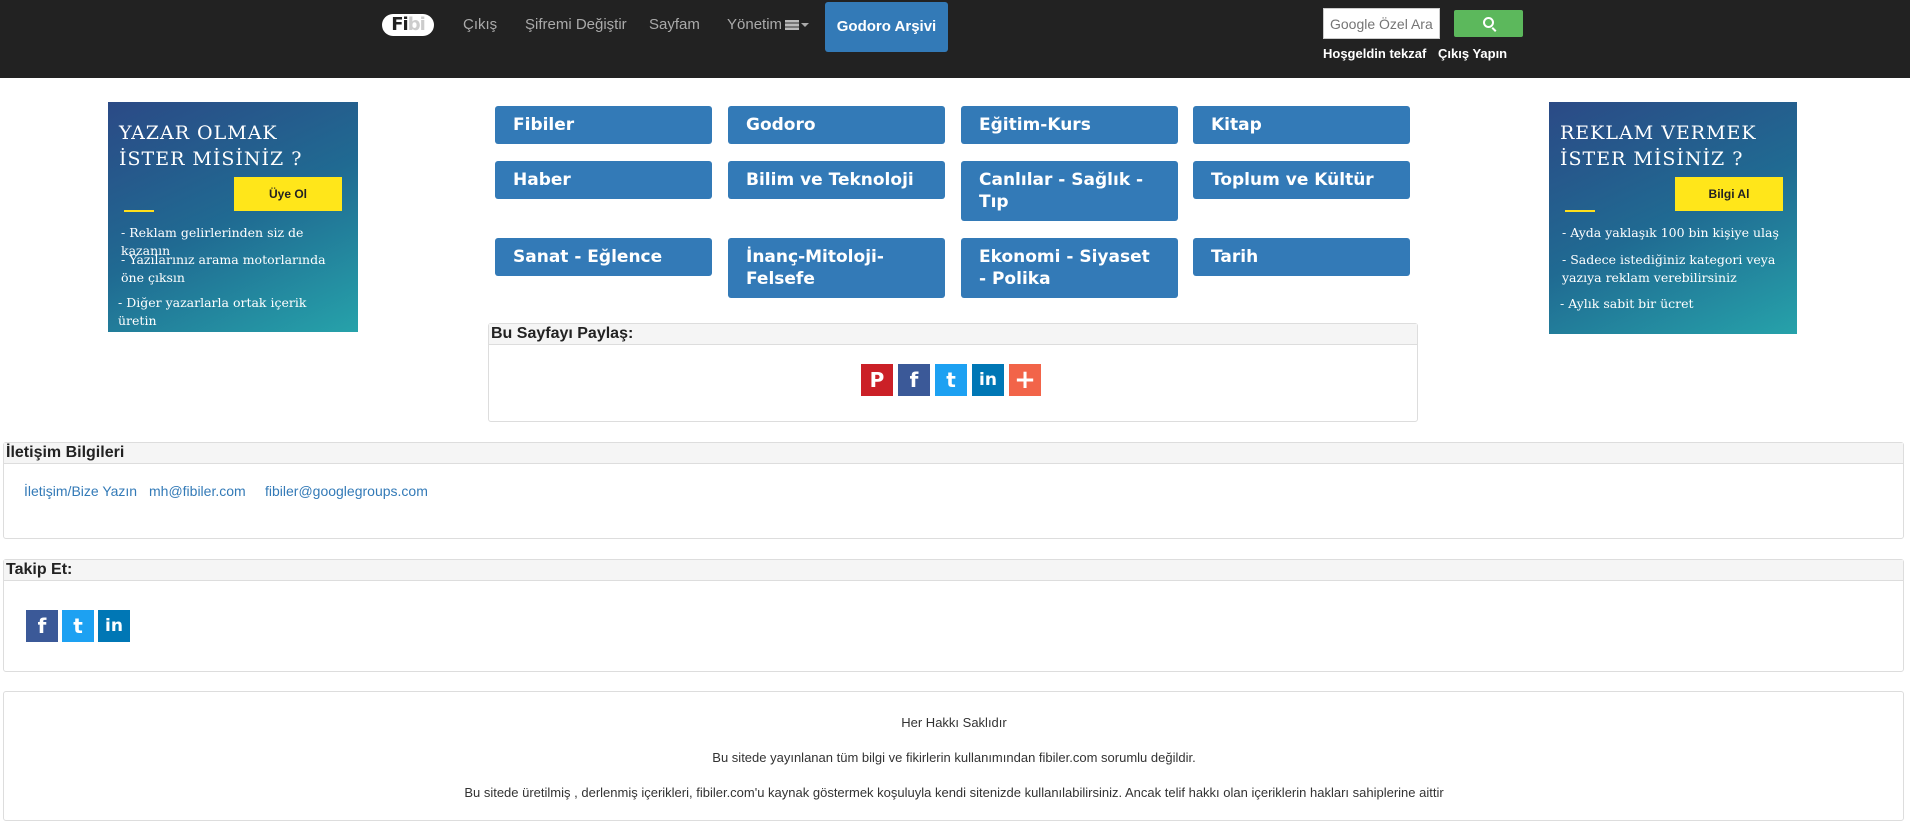 The image size is (1910, 821). Describe the element at coordinates (480, 25) in the screenshot. I see `nav-logout-link: Çıkış` at that location.